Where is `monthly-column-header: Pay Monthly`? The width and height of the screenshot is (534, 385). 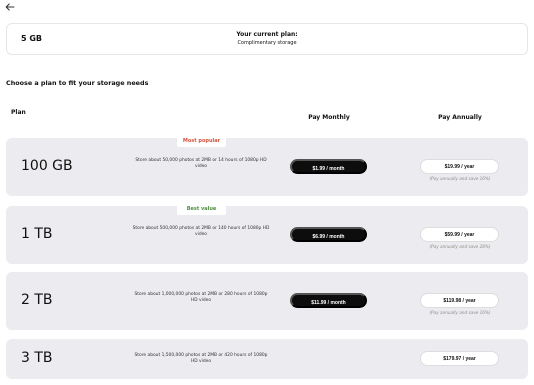 monthly-column-header: Pay Monthly is located at coordinates (329, 117).